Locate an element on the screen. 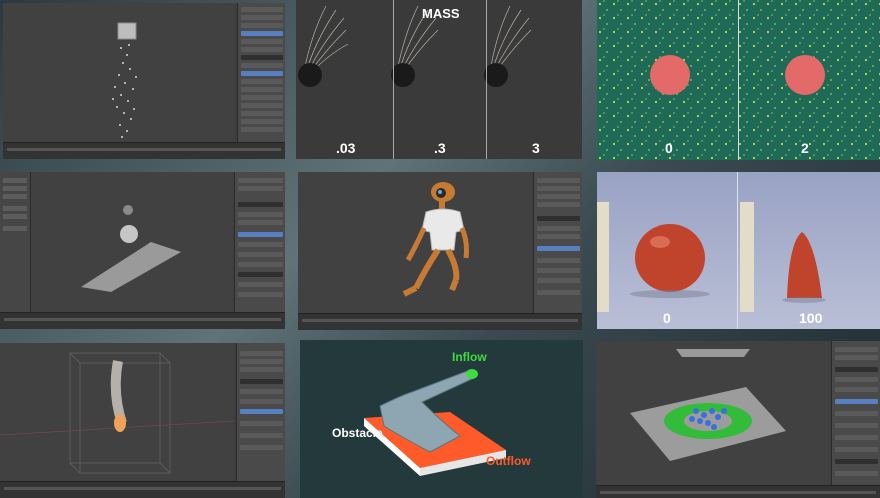 The height and width of the screenshot is (498, 880). smoke-domain-render is located at coordinates (117, 413).